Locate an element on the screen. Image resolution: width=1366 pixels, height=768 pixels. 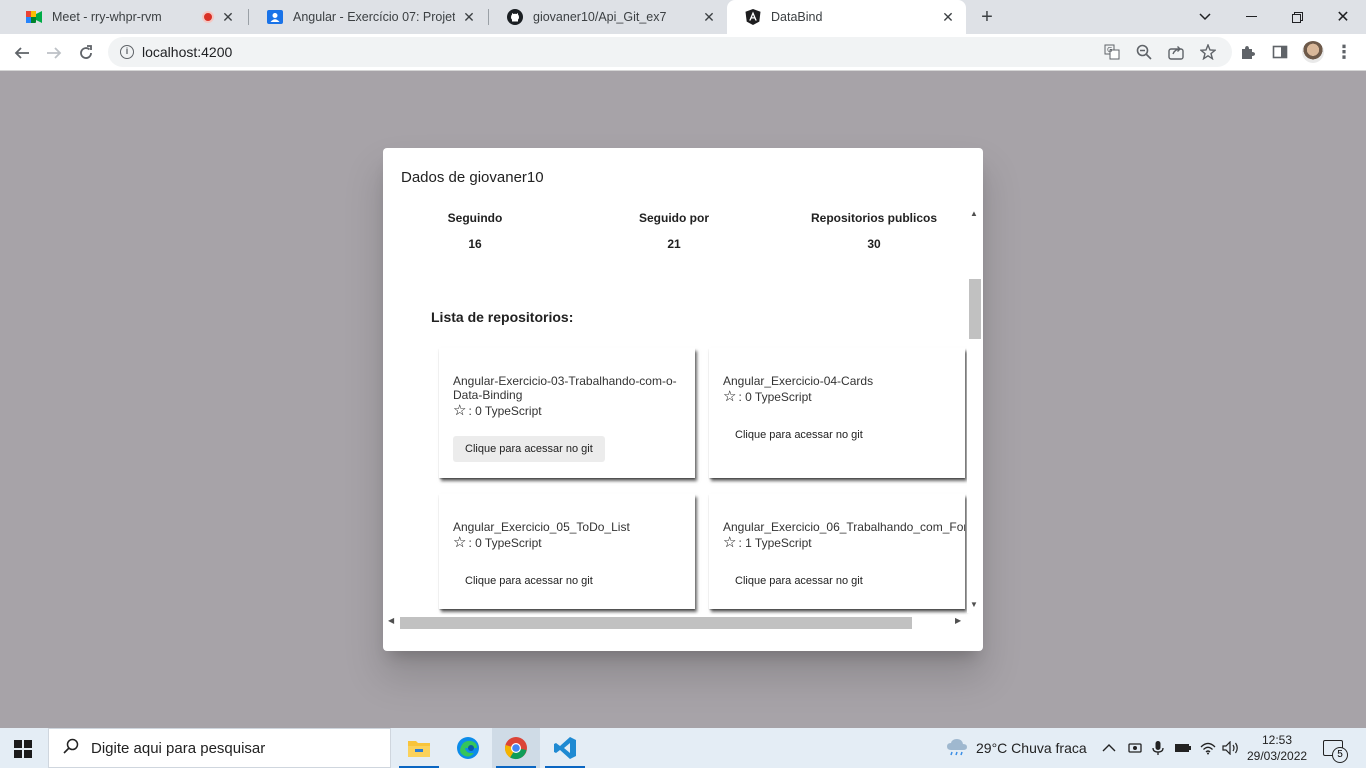
scroll-up-arrow-icon: ▲ is located at coordinates (974, 213).